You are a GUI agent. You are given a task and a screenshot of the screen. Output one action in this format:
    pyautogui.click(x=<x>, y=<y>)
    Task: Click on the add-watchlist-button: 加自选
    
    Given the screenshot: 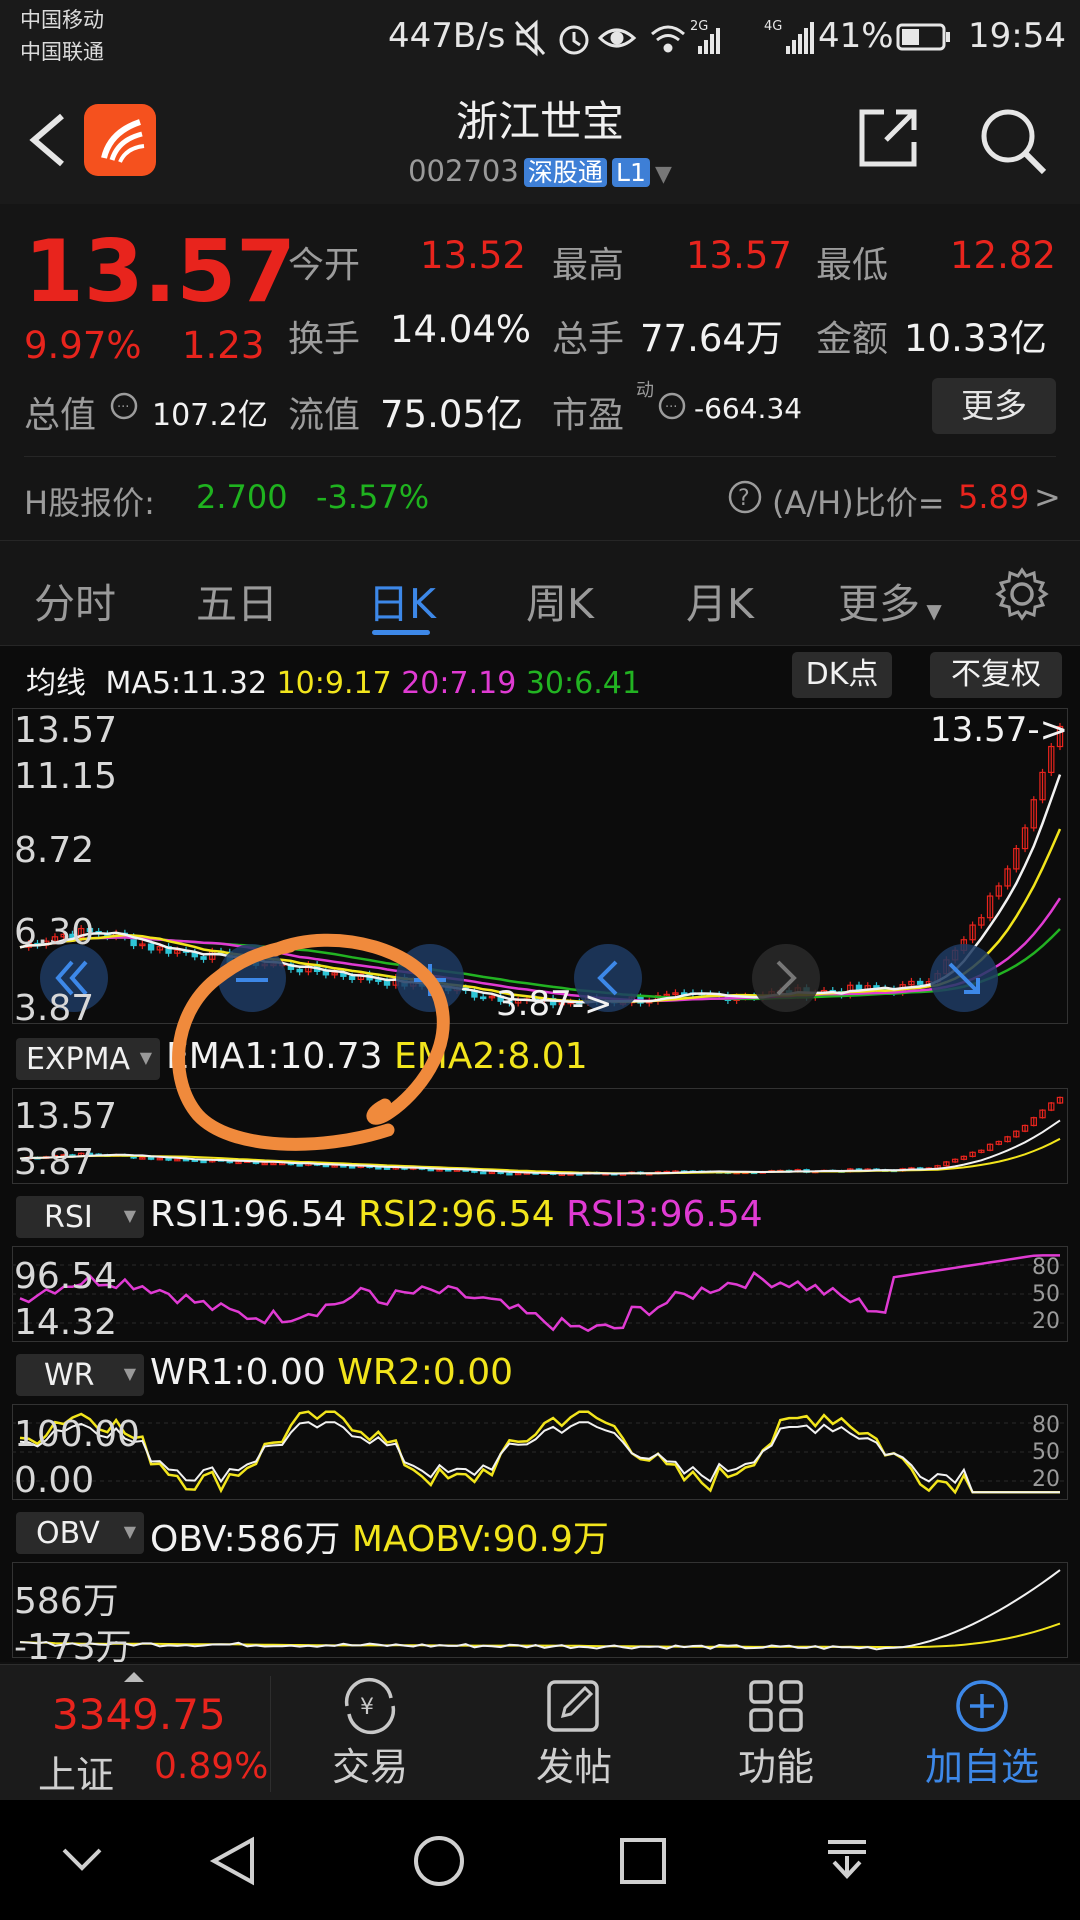 What is the action you would take?
    pyautogui.click(x=982, y=1736)
    